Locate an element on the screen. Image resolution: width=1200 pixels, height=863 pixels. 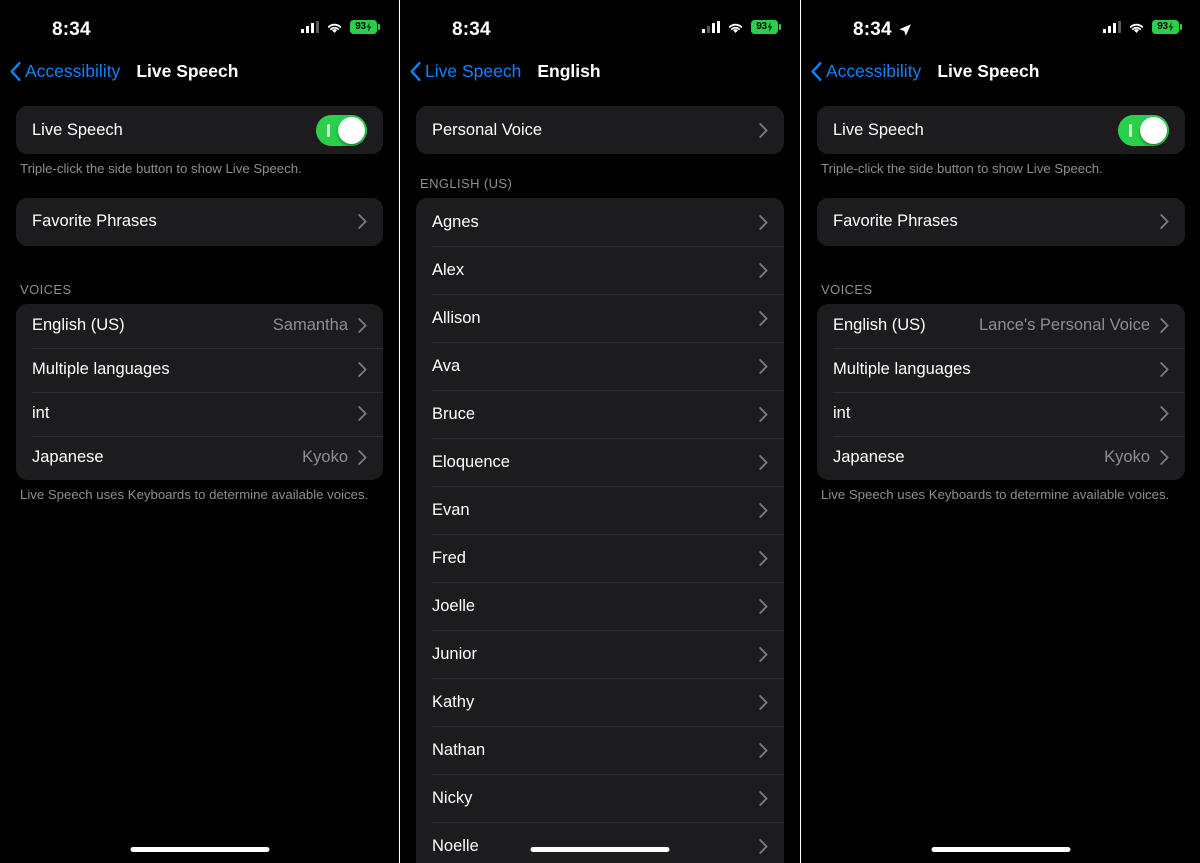
voice-name-row: Joelle is located at coordinates (600, 606).